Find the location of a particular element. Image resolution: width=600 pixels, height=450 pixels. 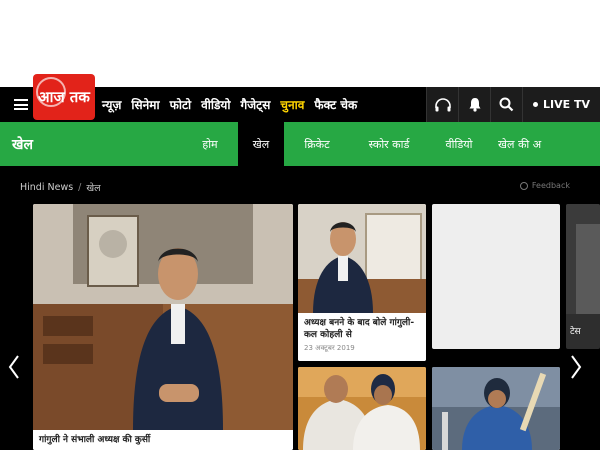

carousel-prev-button is located at coordinates (14, 367).